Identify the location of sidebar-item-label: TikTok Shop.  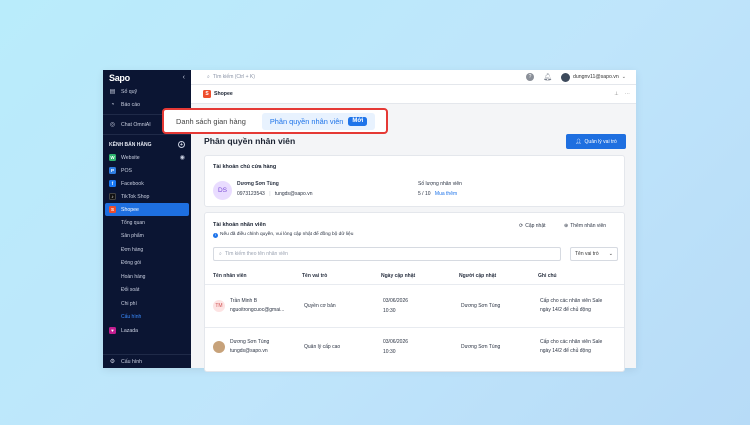
(135, 196).